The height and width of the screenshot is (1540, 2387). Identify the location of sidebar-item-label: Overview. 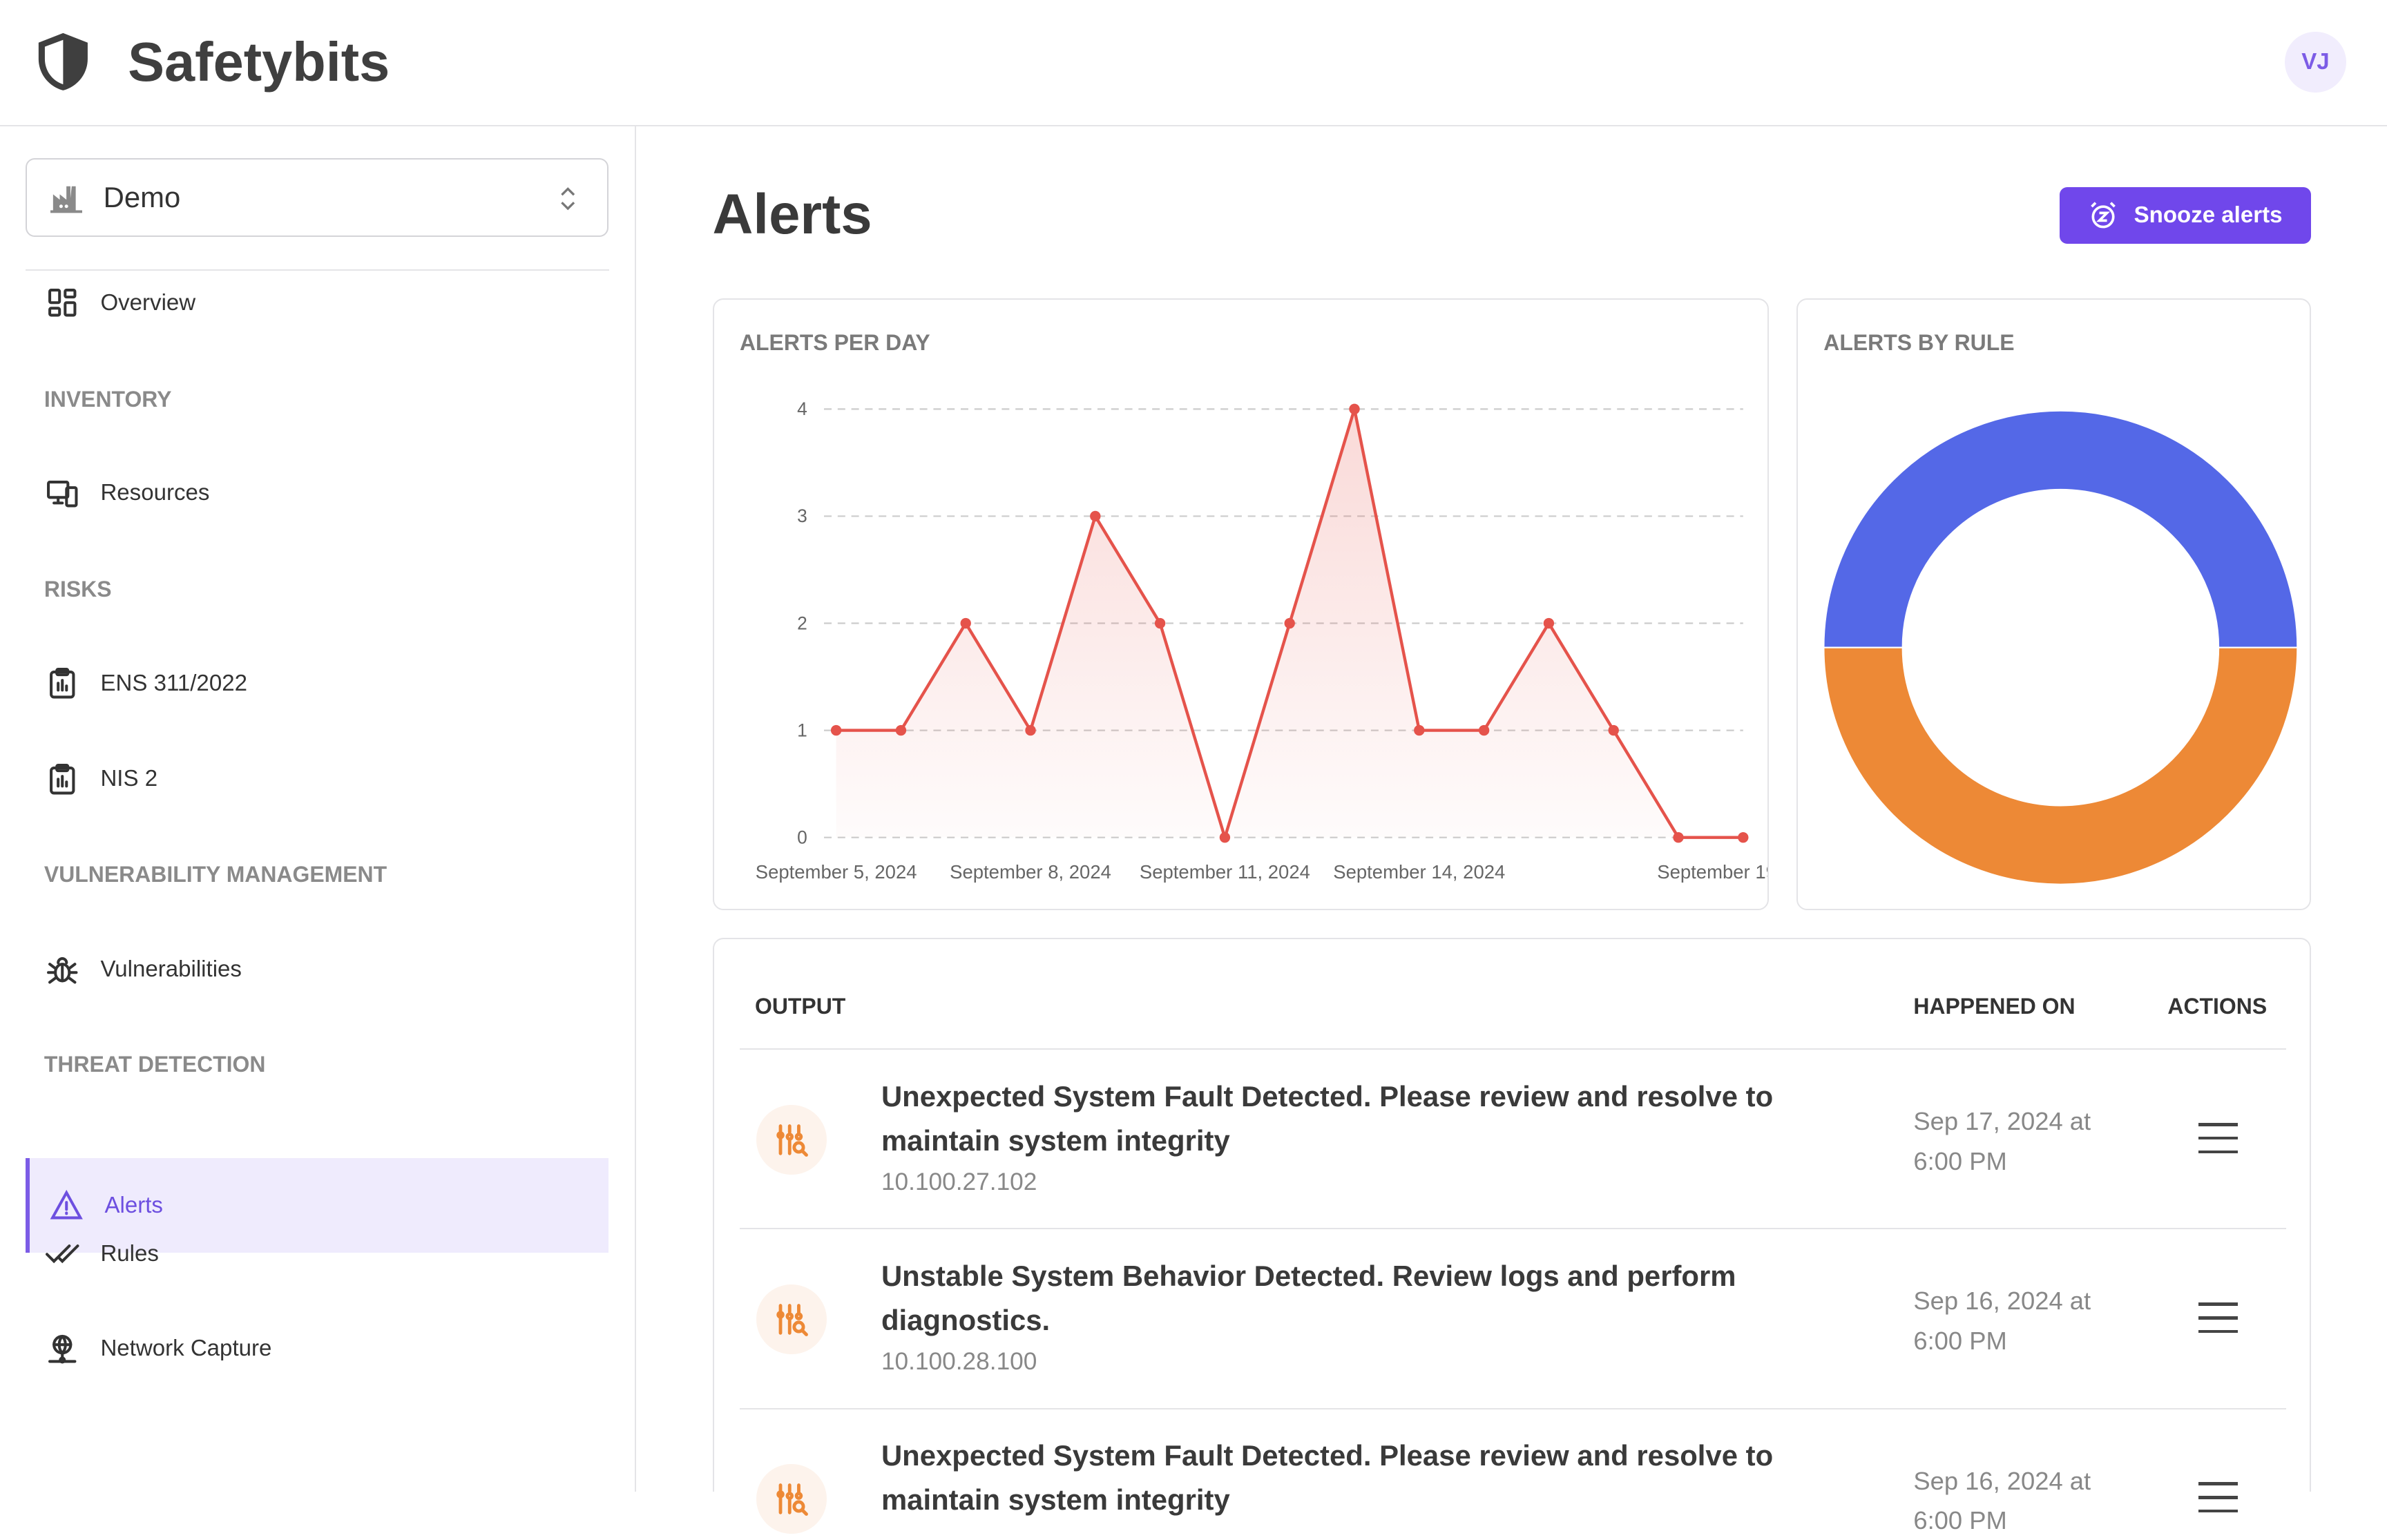
(148, 302).